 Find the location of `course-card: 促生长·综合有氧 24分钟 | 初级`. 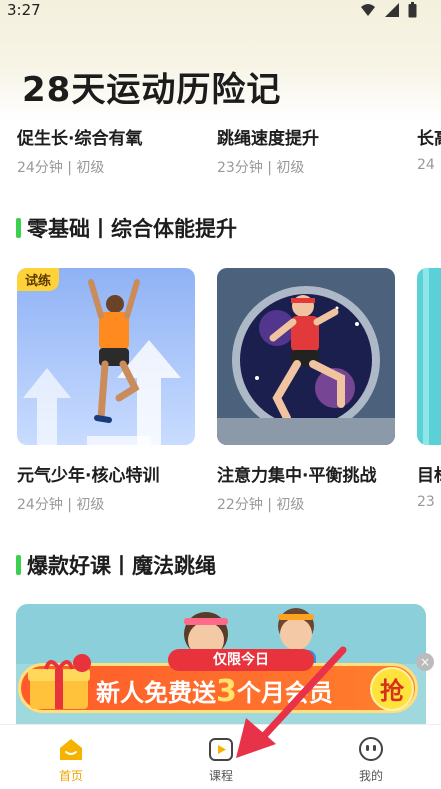

course-card: 促生长·综合有氧 24分钟 | 初级 is located at coordinates (107, 150).